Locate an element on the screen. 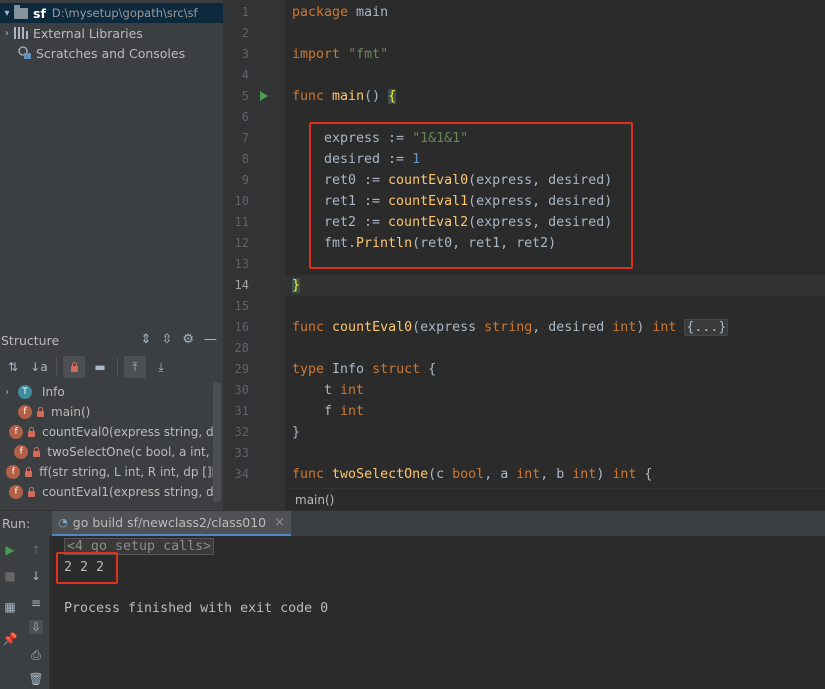 This screenshot has height=689, width=825. line-number: 9 is located at coordinates (245, 180).